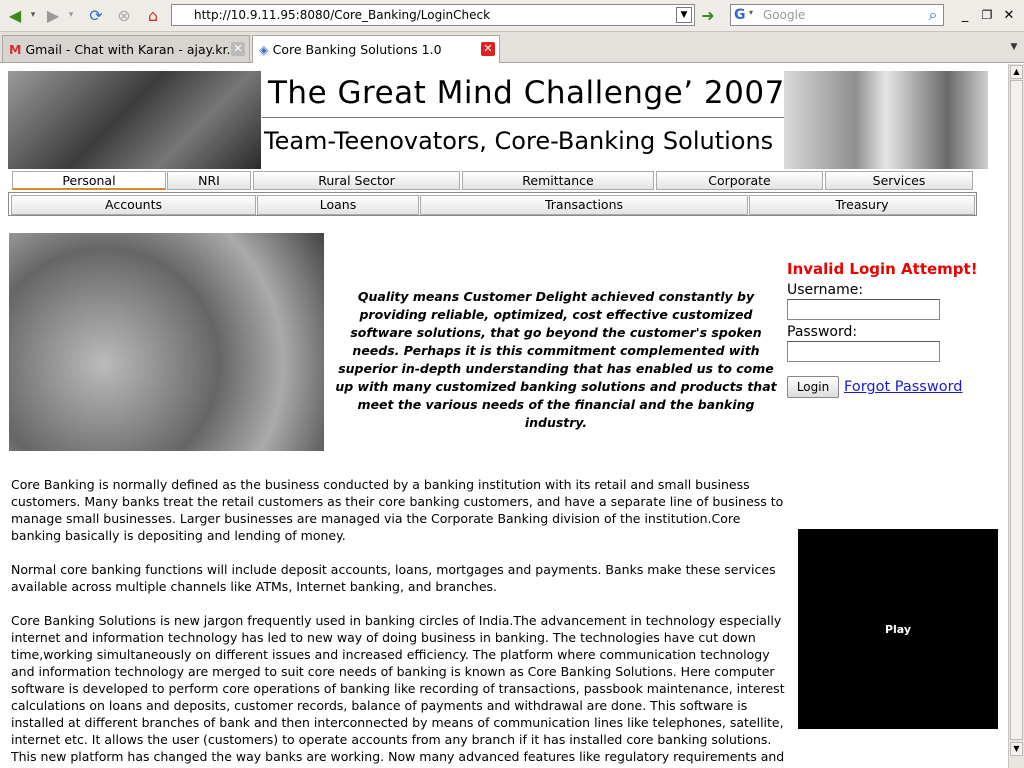 The image size is (1024, 768). What do you see at coordinates (1016, 749) in the screenshot?
I see `scroll-down-icon: ▼` at bounding box center [1016, 749].